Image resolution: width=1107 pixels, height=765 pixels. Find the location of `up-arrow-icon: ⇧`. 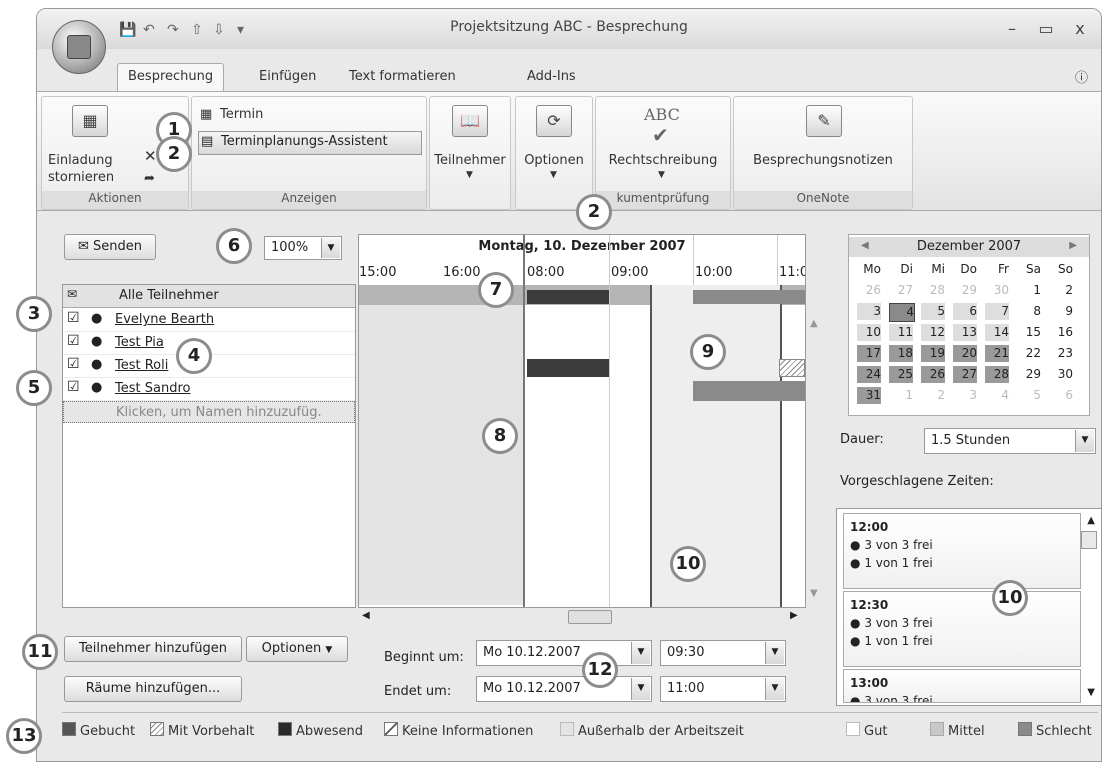

up-arrow-icon: ⇧ is located at coordinates (197, 30).